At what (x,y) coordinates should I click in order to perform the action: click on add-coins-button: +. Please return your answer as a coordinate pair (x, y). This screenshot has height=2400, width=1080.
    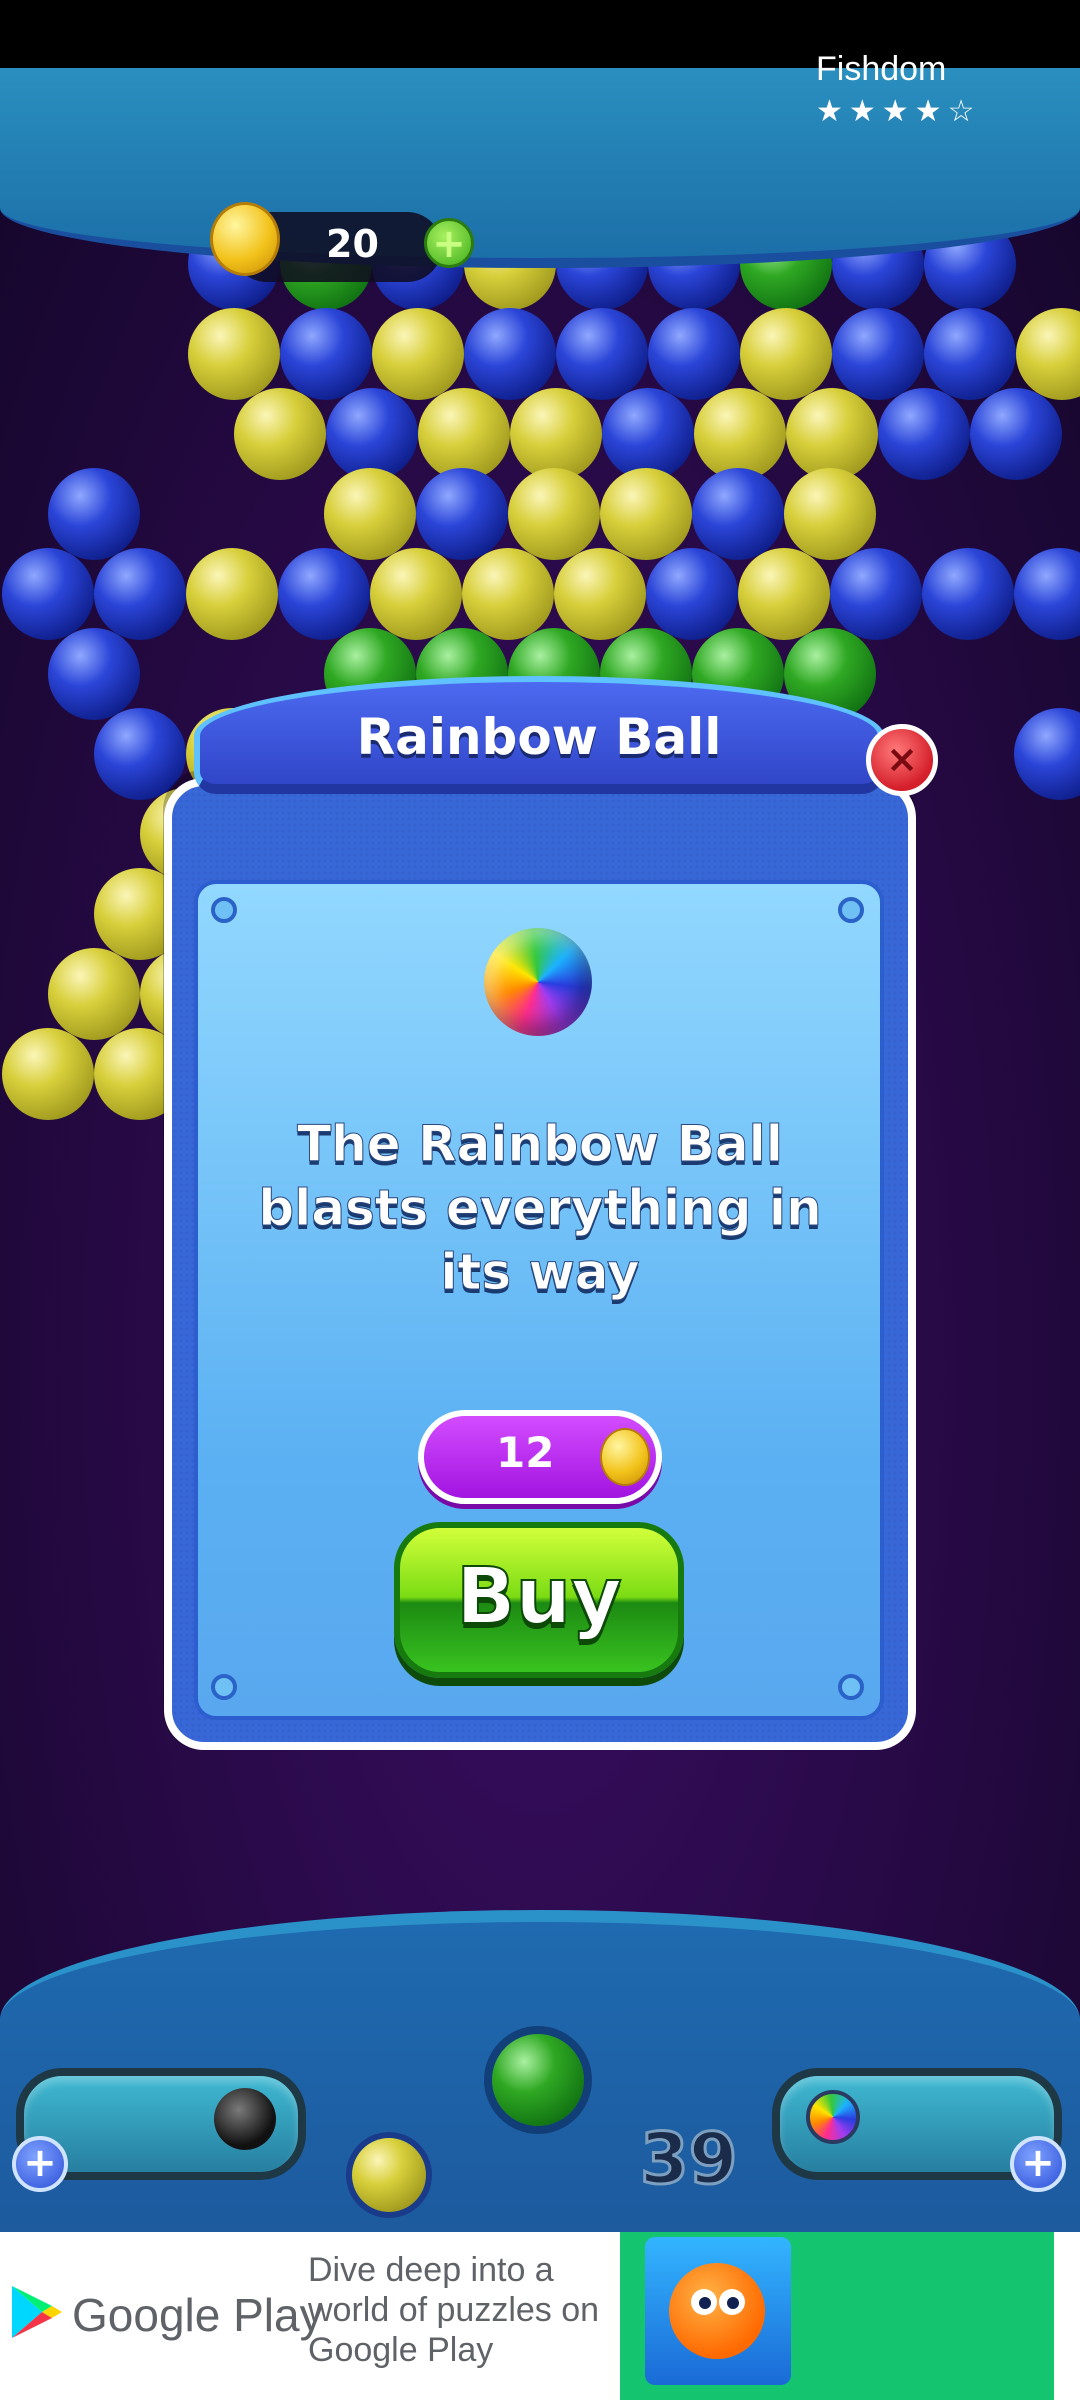
    Looking at the image, I should click on (449, 243).